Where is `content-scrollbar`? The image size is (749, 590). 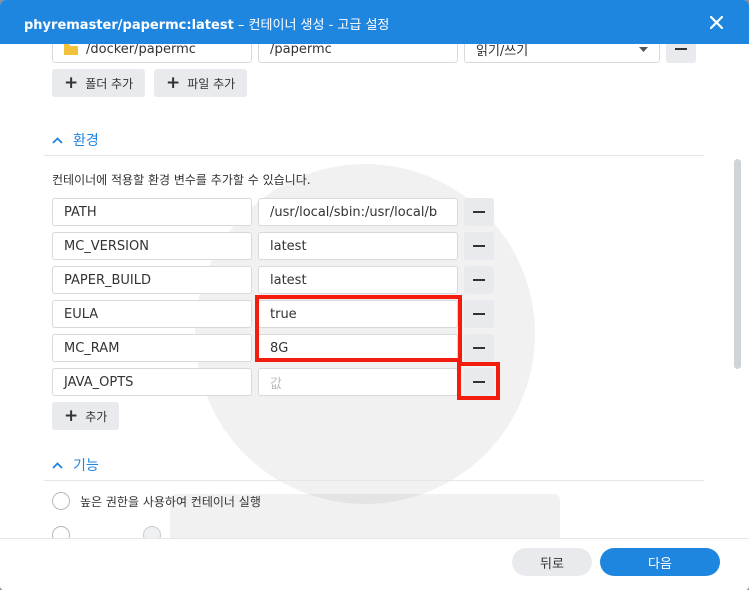
content-scrollbar is located at coordinates (737, 264).